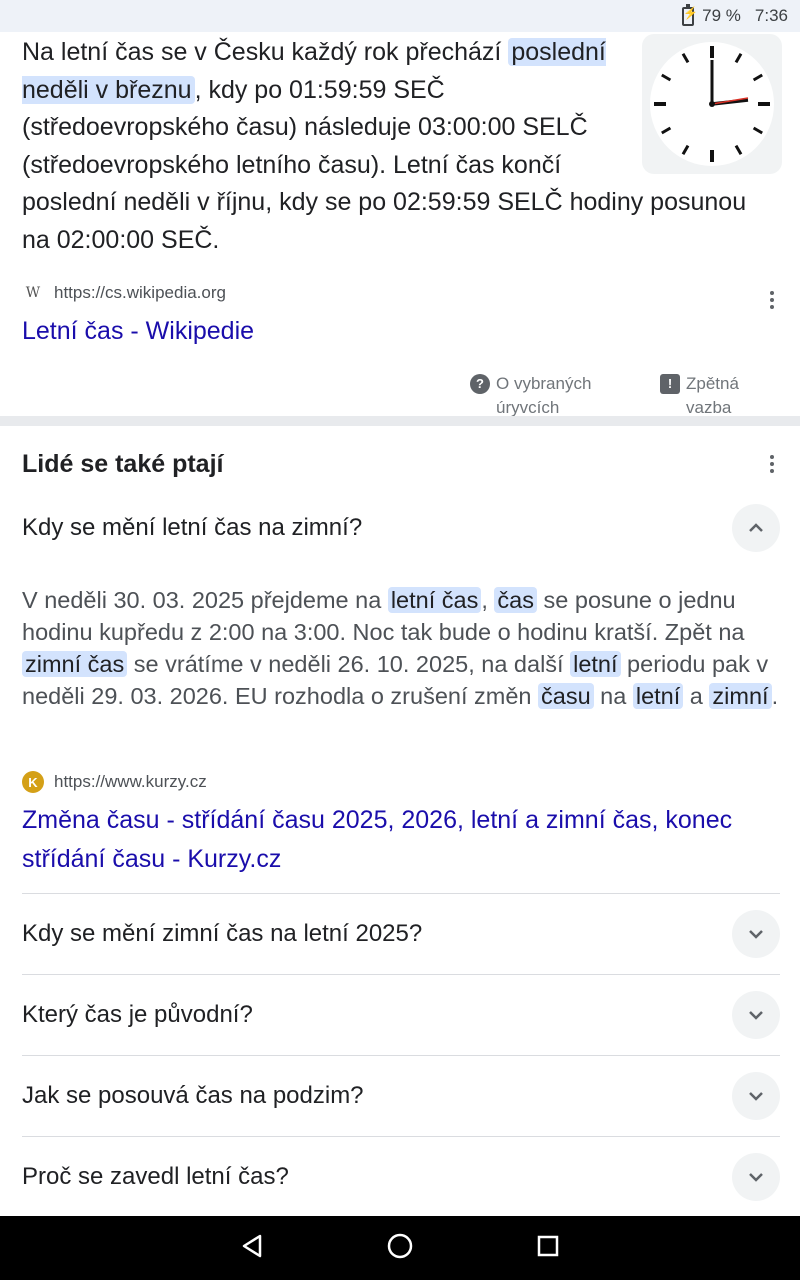  Describe the element at coordinates (488, 600) in the screenshot. I see `answer-text: ,` at that location.